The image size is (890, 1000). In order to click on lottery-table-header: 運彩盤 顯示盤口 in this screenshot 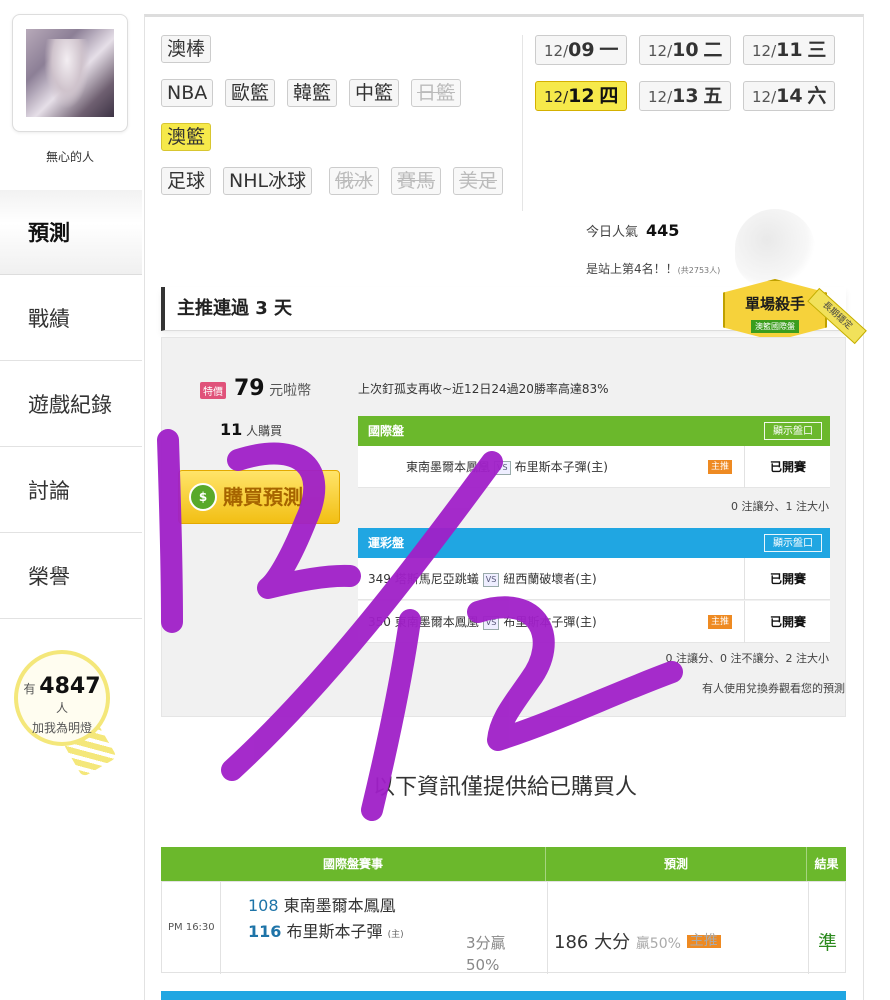, I will do `click(594, 543)`.